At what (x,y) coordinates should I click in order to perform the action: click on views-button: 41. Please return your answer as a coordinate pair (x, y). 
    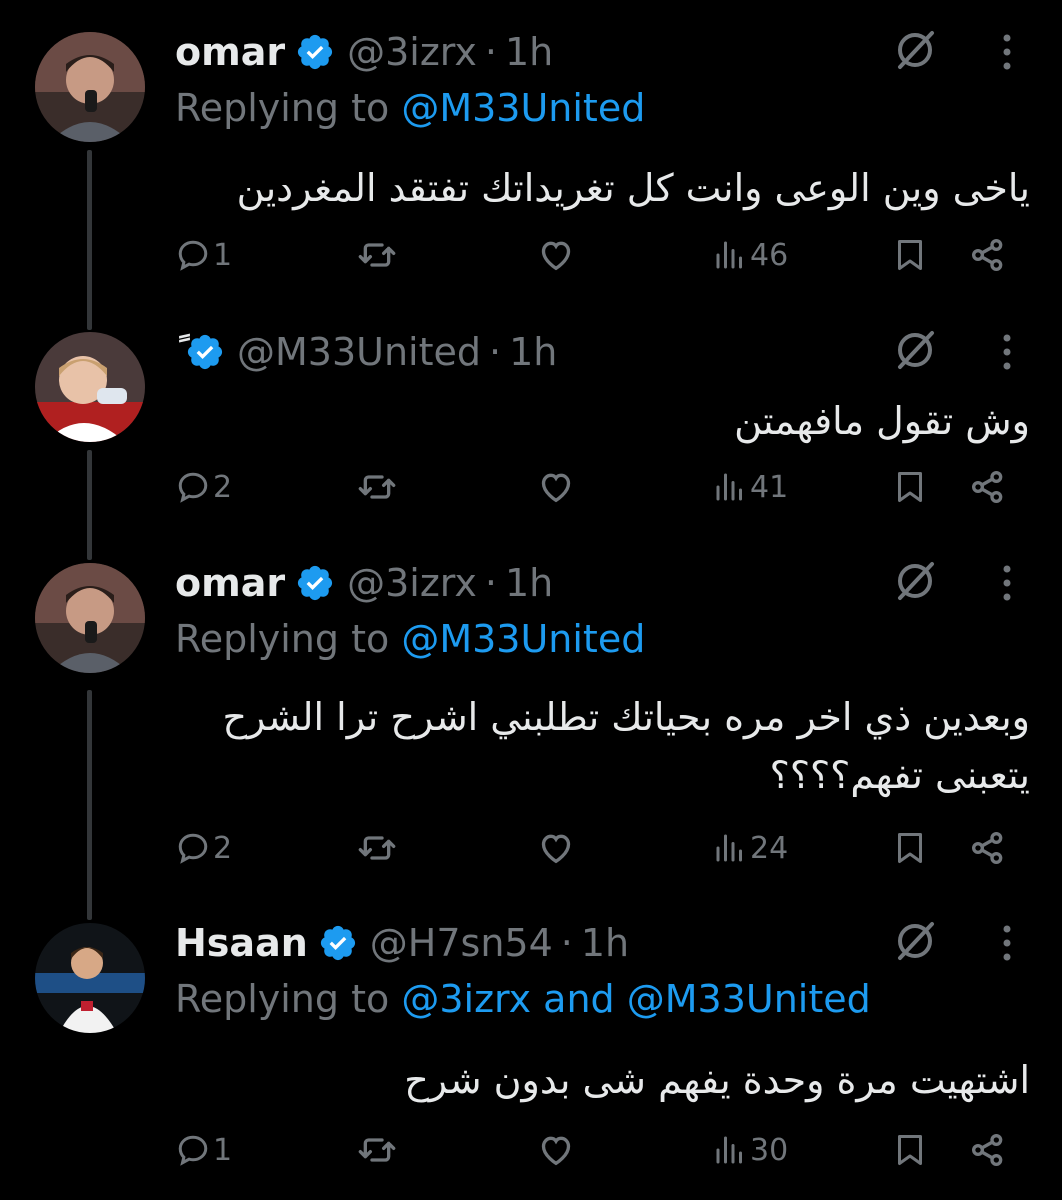
    Looking at the image, I should click on (750, 487).